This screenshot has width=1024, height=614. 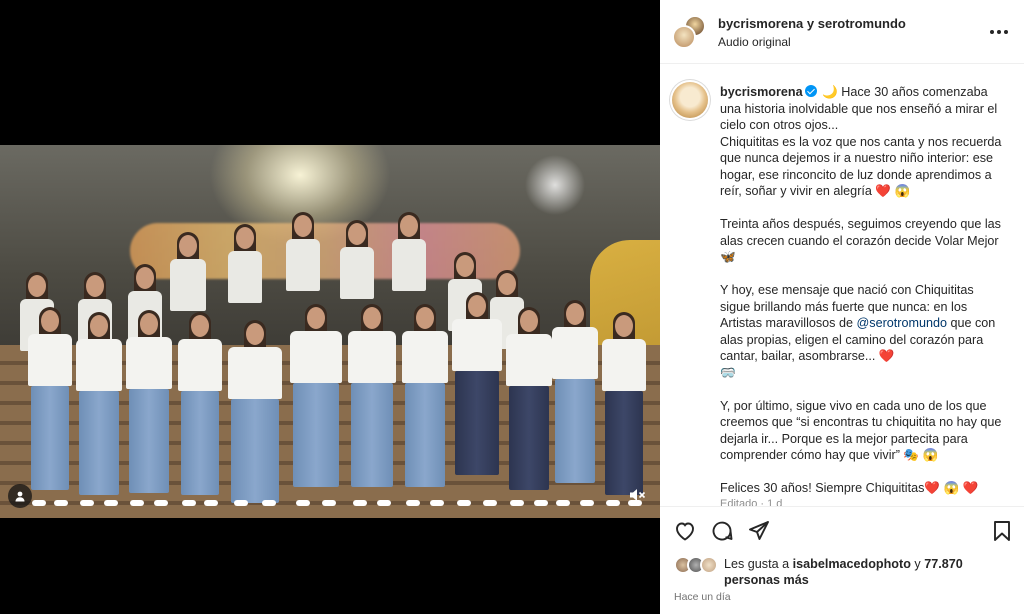 I want to click on post-timestamp: Hace un día, so click(x=702, y=597).